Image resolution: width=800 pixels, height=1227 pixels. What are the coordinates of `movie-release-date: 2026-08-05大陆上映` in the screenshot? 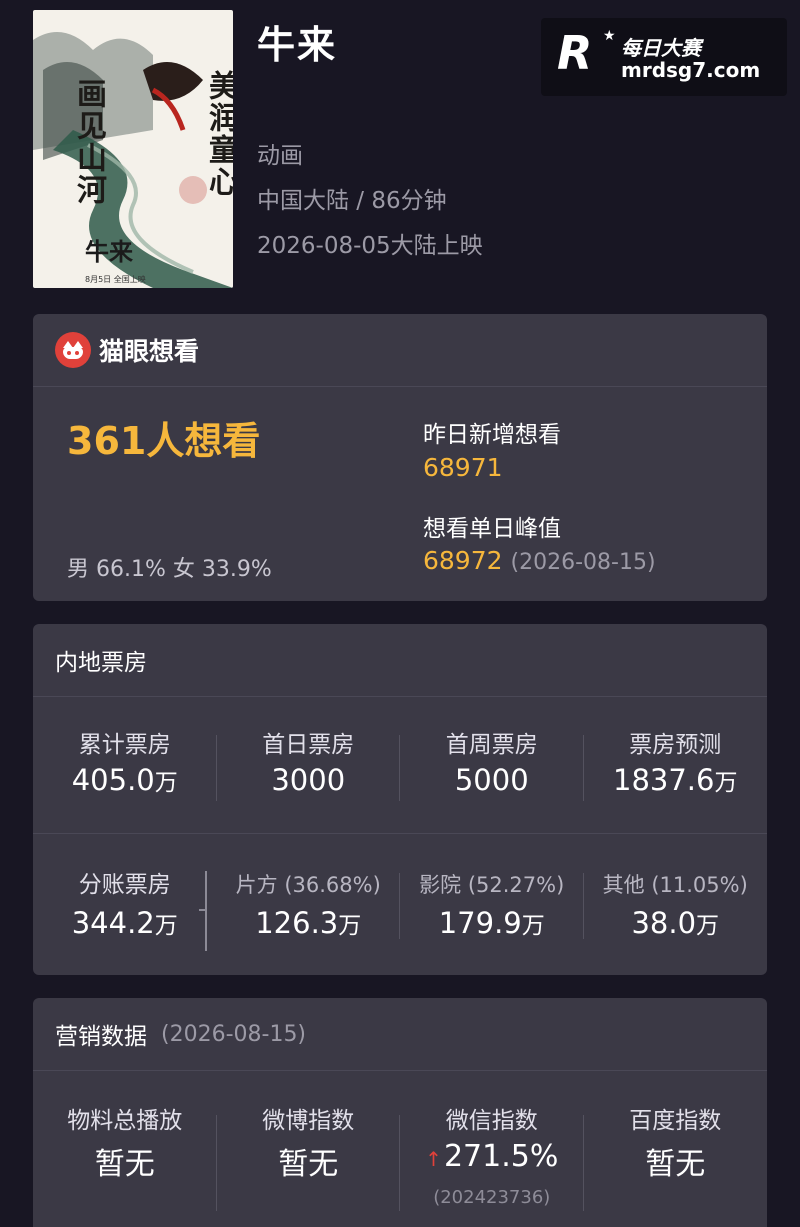 It's located at (370, 246).